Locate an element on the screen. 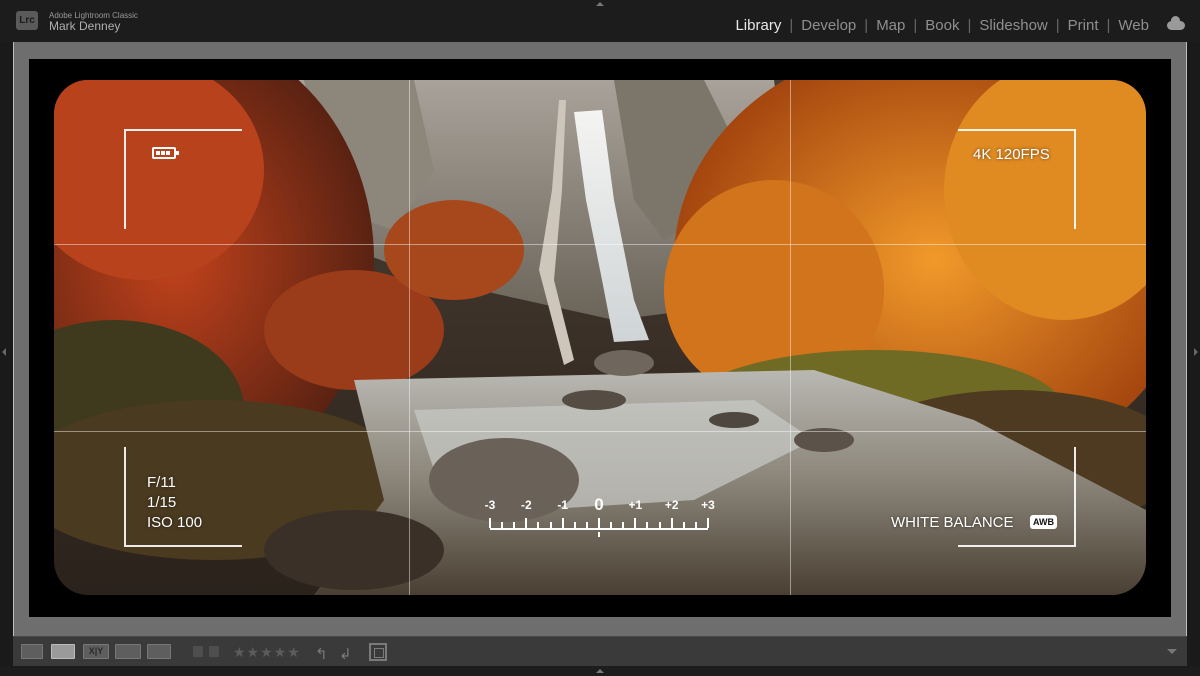  module-map: Map is located at coordinates (890, 25).